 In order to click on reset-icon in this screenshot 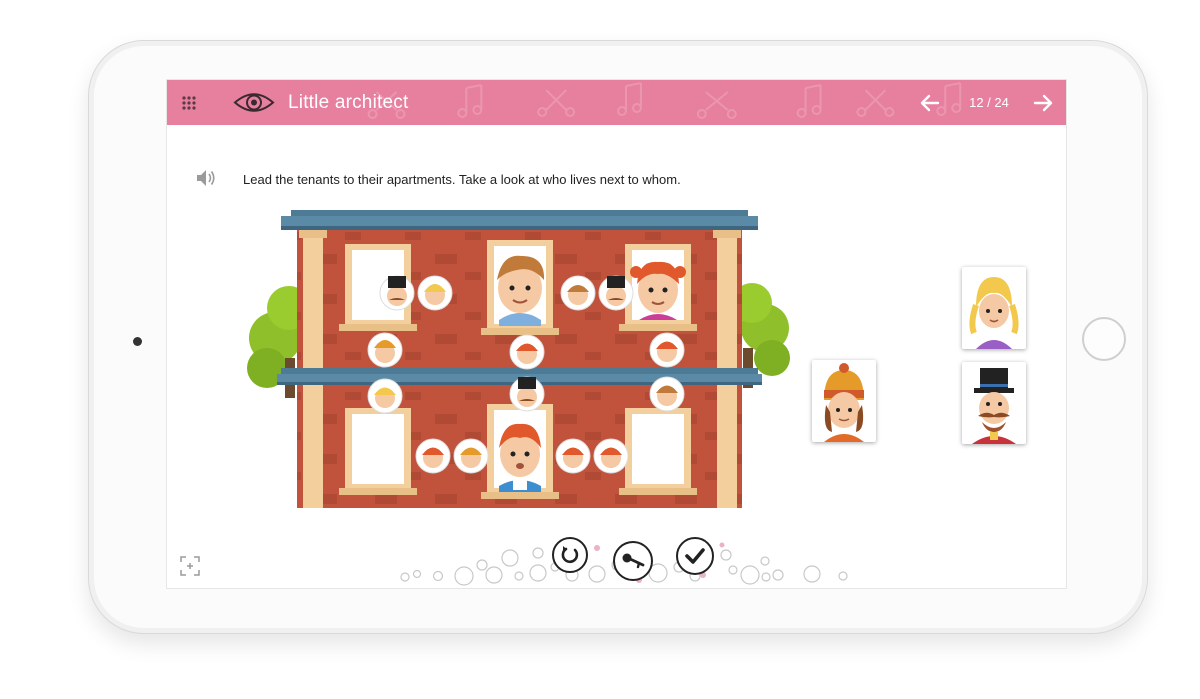, I will do `click(570, 555)`.